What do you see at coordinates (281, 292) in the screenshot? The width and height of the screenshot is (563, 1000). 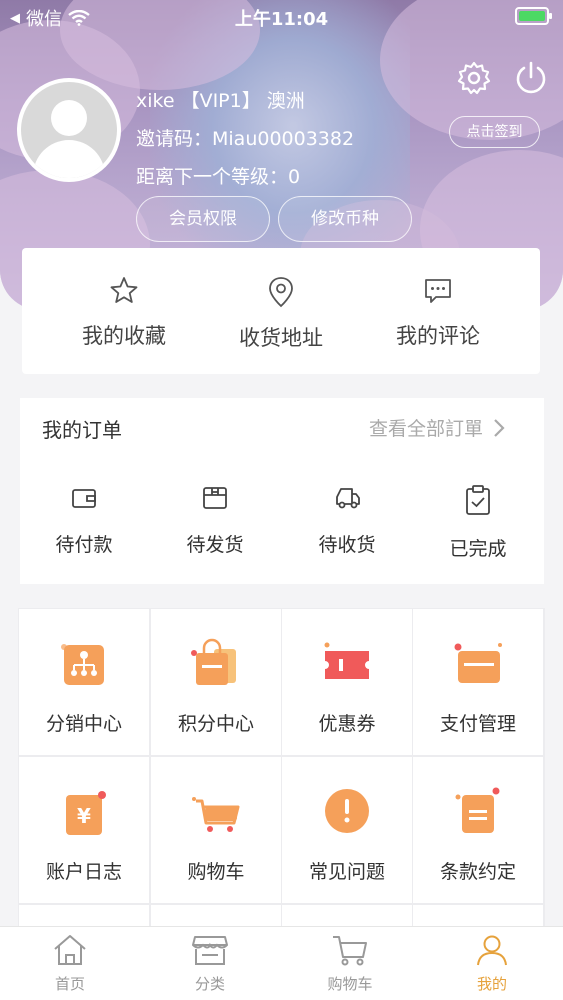 I see `location-pin-icon` at bounding box center [281, 292].